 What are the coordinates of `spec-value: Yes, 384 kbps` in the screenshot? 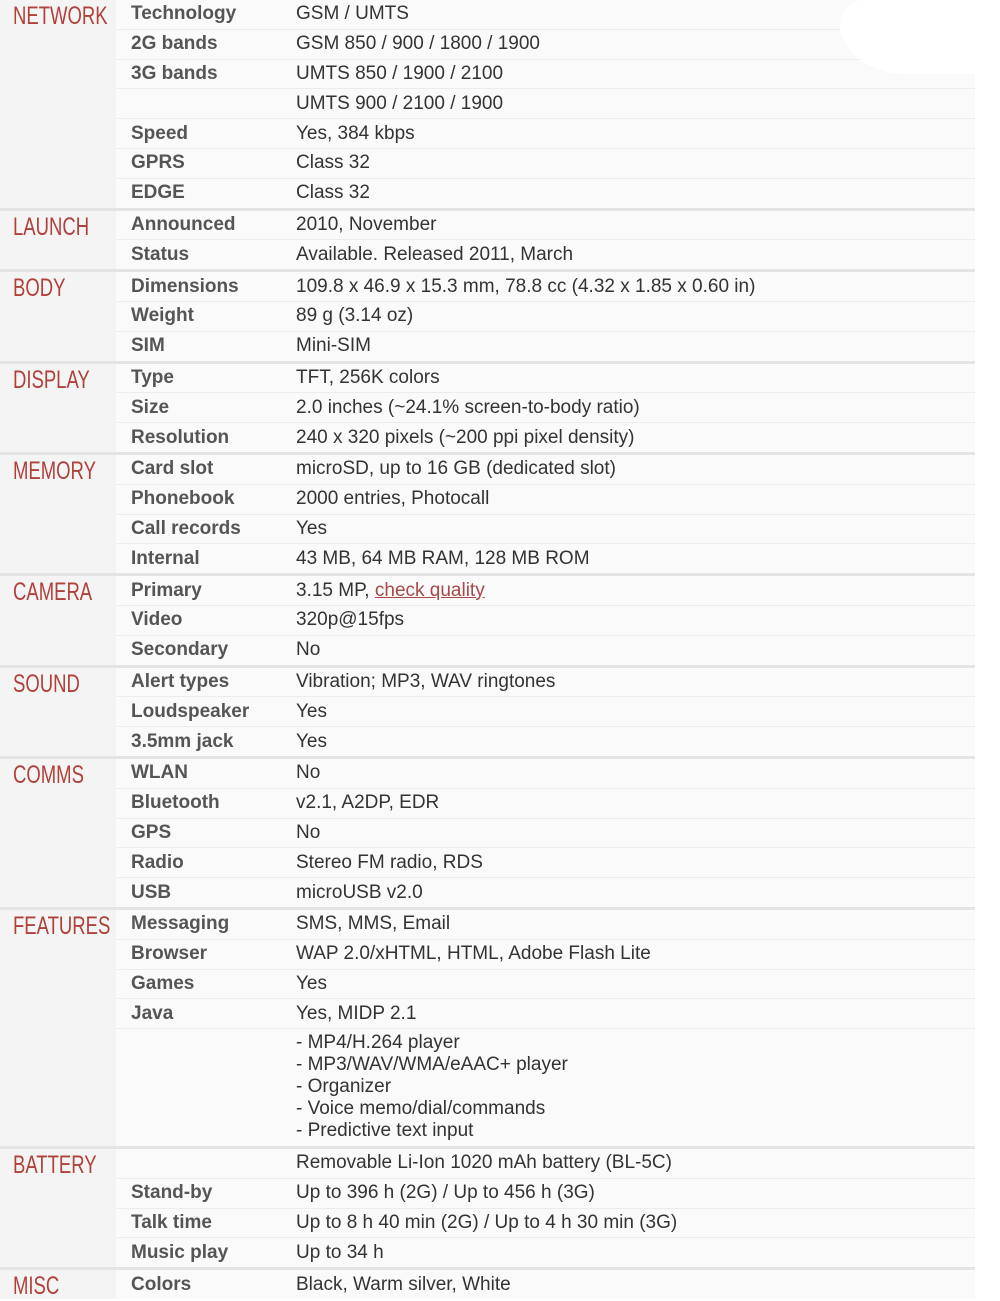 It's located at (355, 133).